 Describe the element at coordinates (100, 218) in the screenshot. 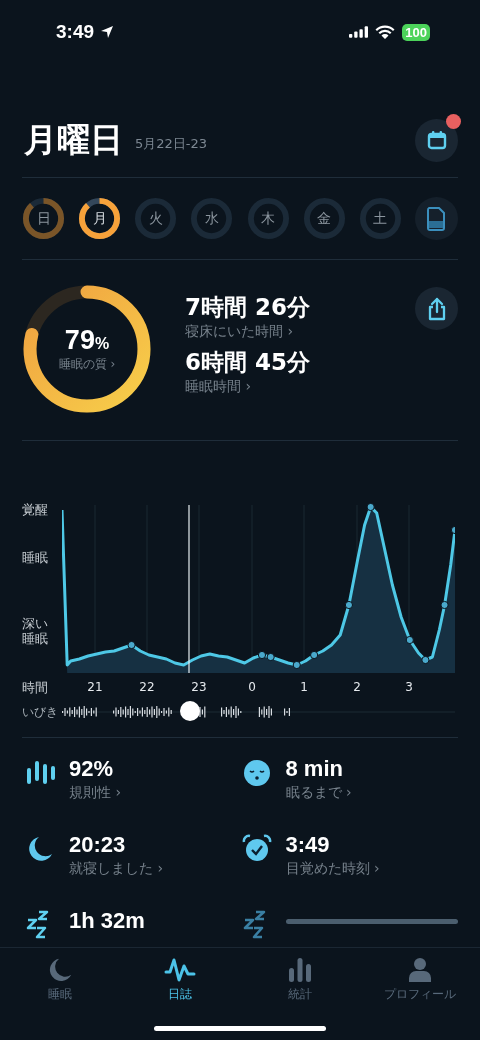

I see `day-tab: 月` at that location.